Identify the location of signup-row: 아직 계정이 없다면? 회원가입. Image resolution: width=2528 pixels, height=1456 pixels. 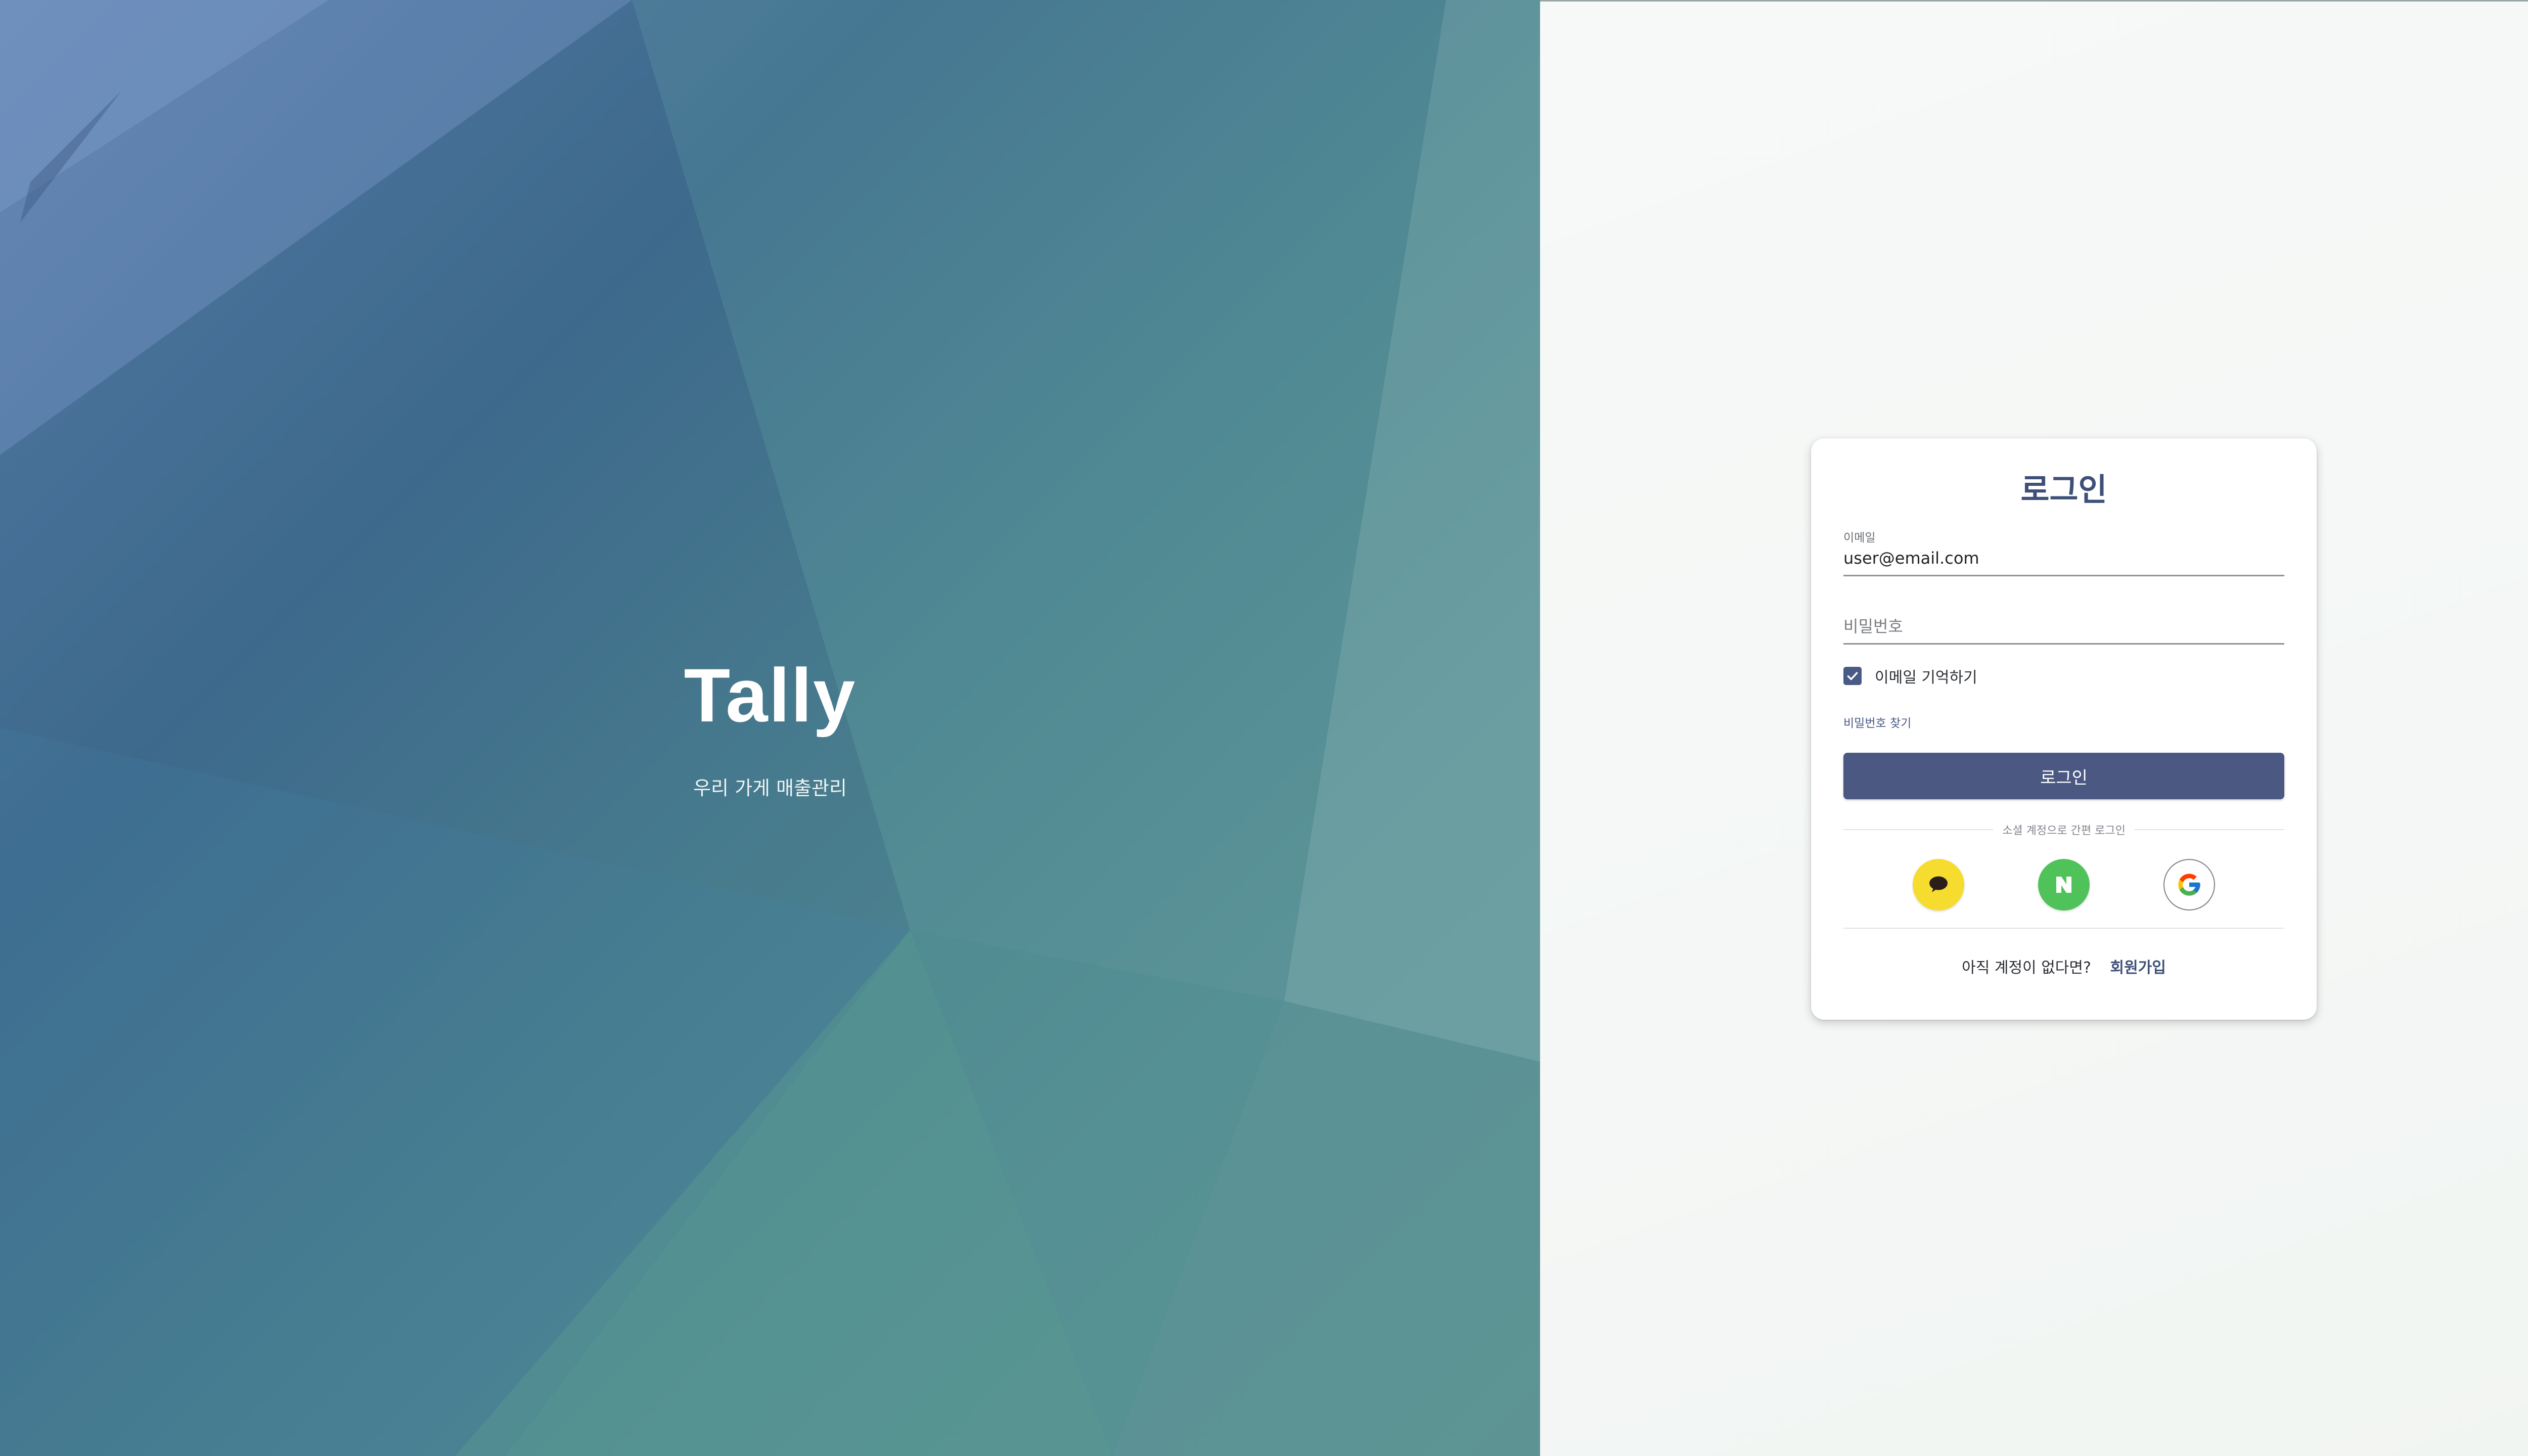
(2064, 966).